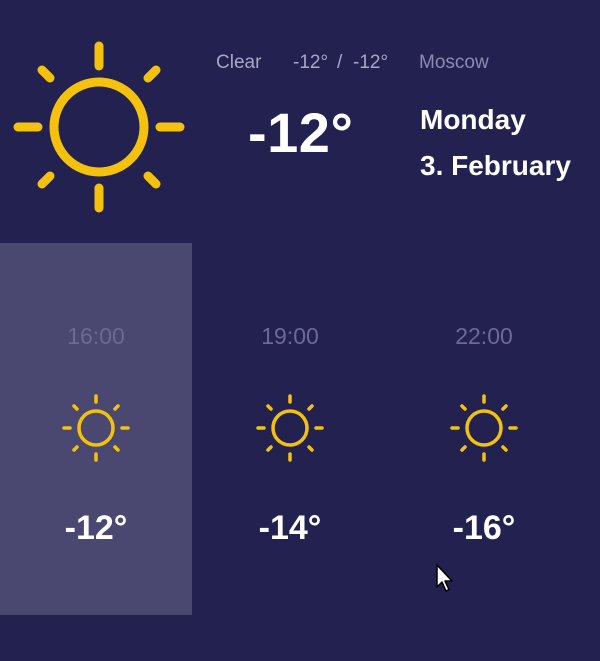  Describe the element at coordinates (239, 62) in the screenshot. I see `condition-label: Clear` at that location.